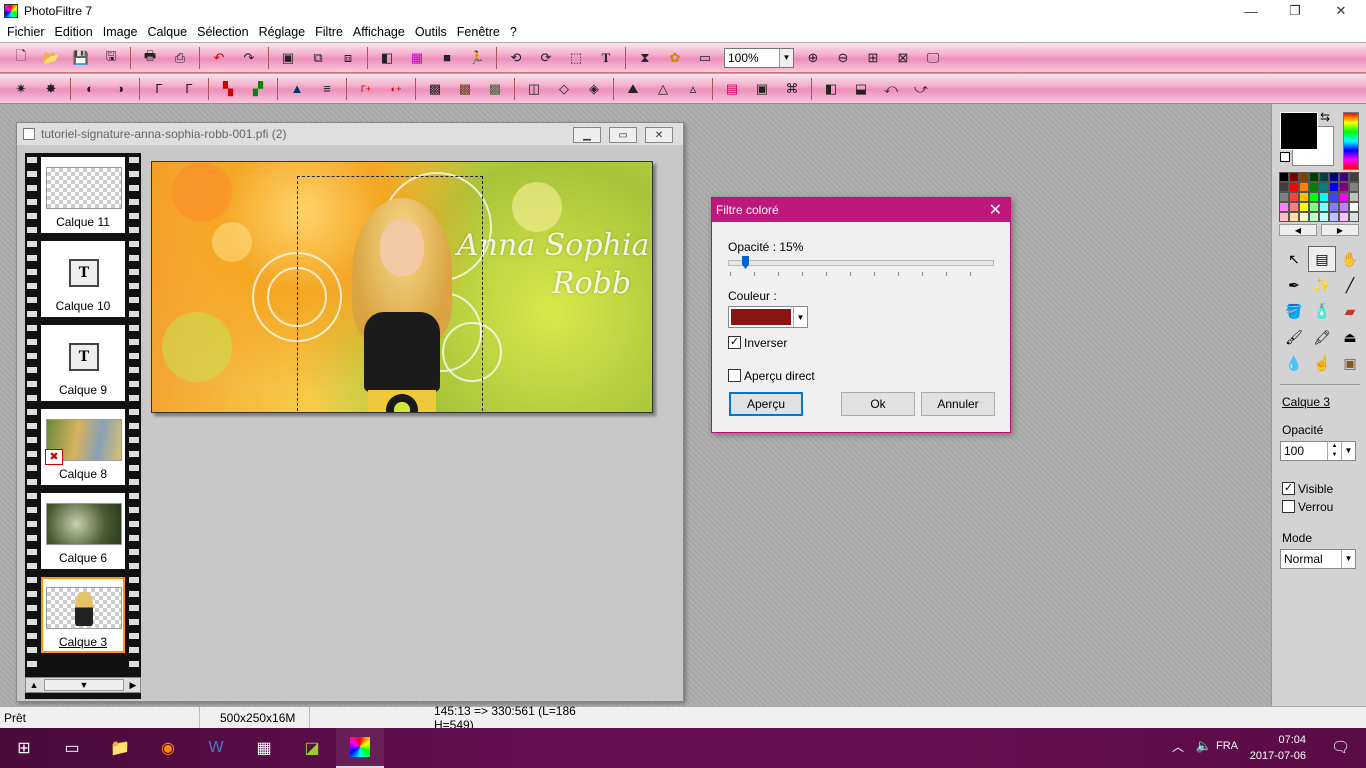 This screenshot has height=768, width=1366. What do you see at coordinates (1340, 230) in the screenshot?
I see `palette-next-icon: ▶` at bounding box center [1340, 230].